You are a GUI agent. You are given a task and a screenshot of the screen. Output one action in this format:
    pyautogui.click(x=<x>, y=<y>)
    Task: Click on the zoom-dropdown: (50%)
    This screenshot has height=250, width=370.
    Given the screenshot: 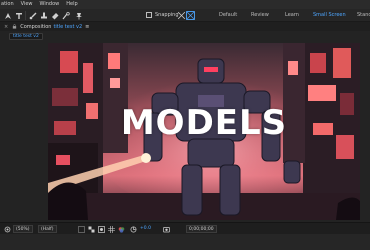 What is the action you would take?
    pyautogui.click(x=23, y=229)
    